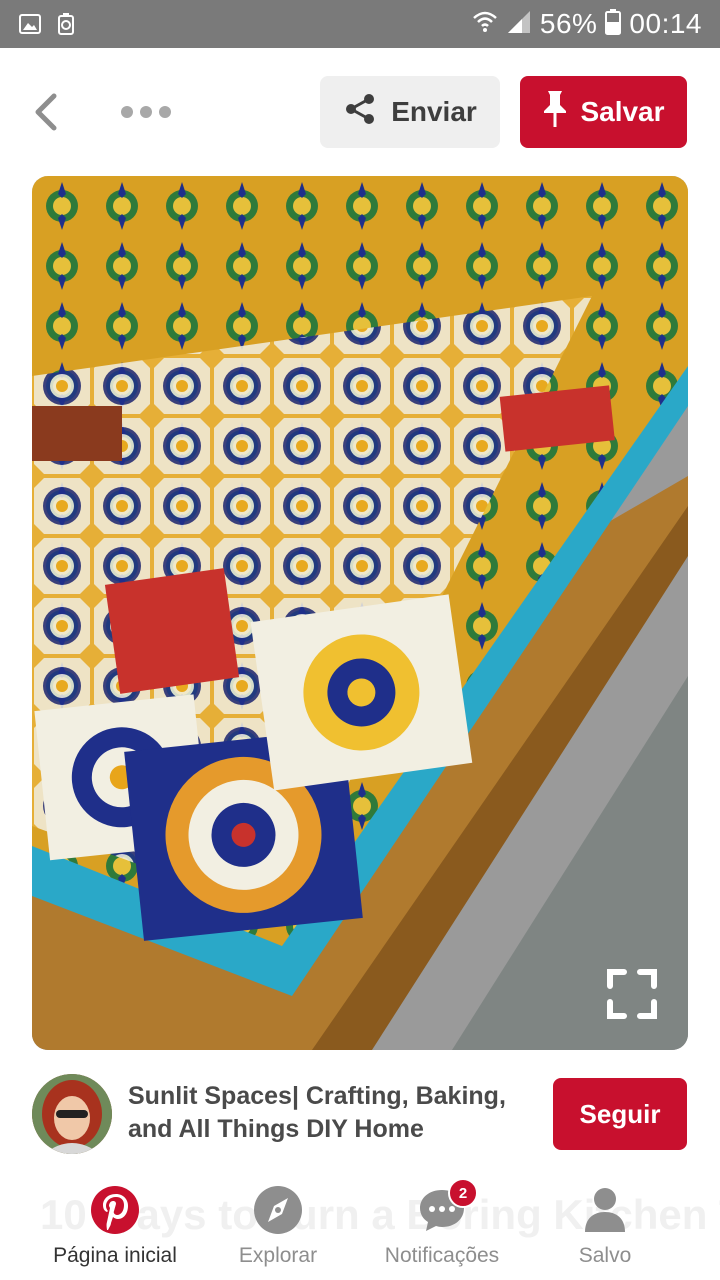 The height and width of the screenshot is (1280, 720). I want to click on nav-saved-label: Salvo, so click(605, 1255).